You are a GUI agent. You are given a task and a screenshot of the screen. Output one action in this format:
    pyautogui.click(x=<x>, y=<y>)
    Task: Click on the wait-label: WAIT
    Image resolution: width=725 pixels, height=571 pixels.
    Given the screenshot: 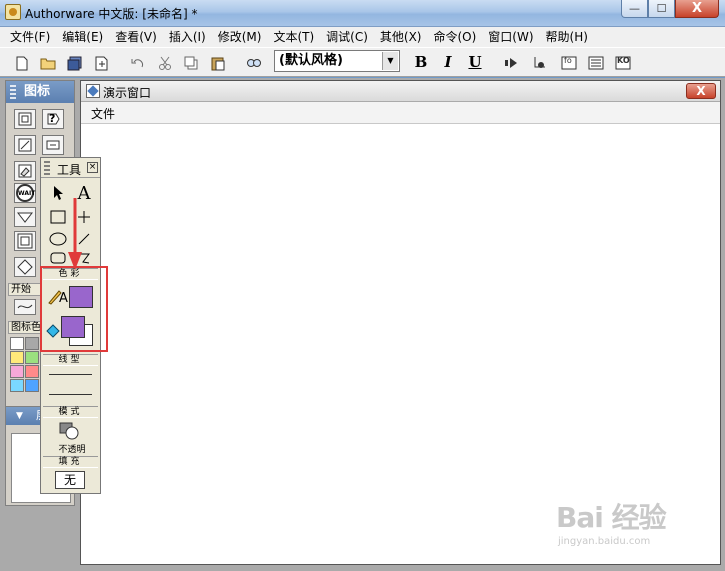 What is the action you would take?
    pyautogui.click(x=27, y=193)
    